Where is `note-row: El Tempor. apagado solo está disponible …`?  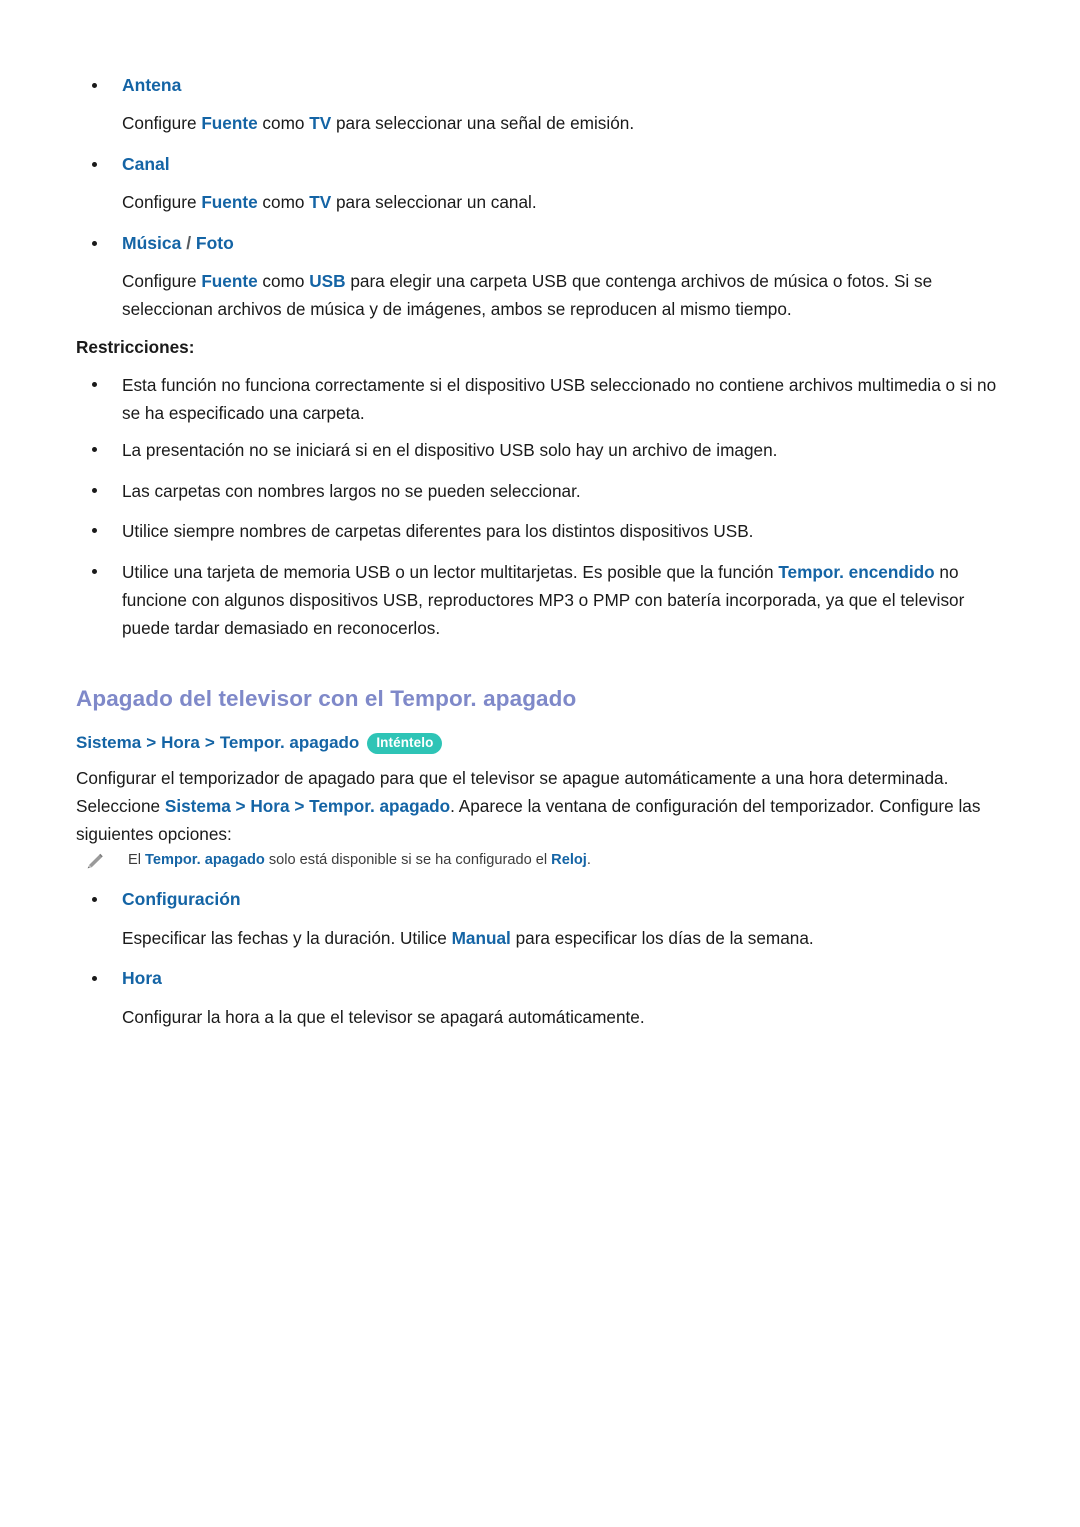
note-row: El Tempor. apagado solo está disponible … is located at coordinates (546, 861).